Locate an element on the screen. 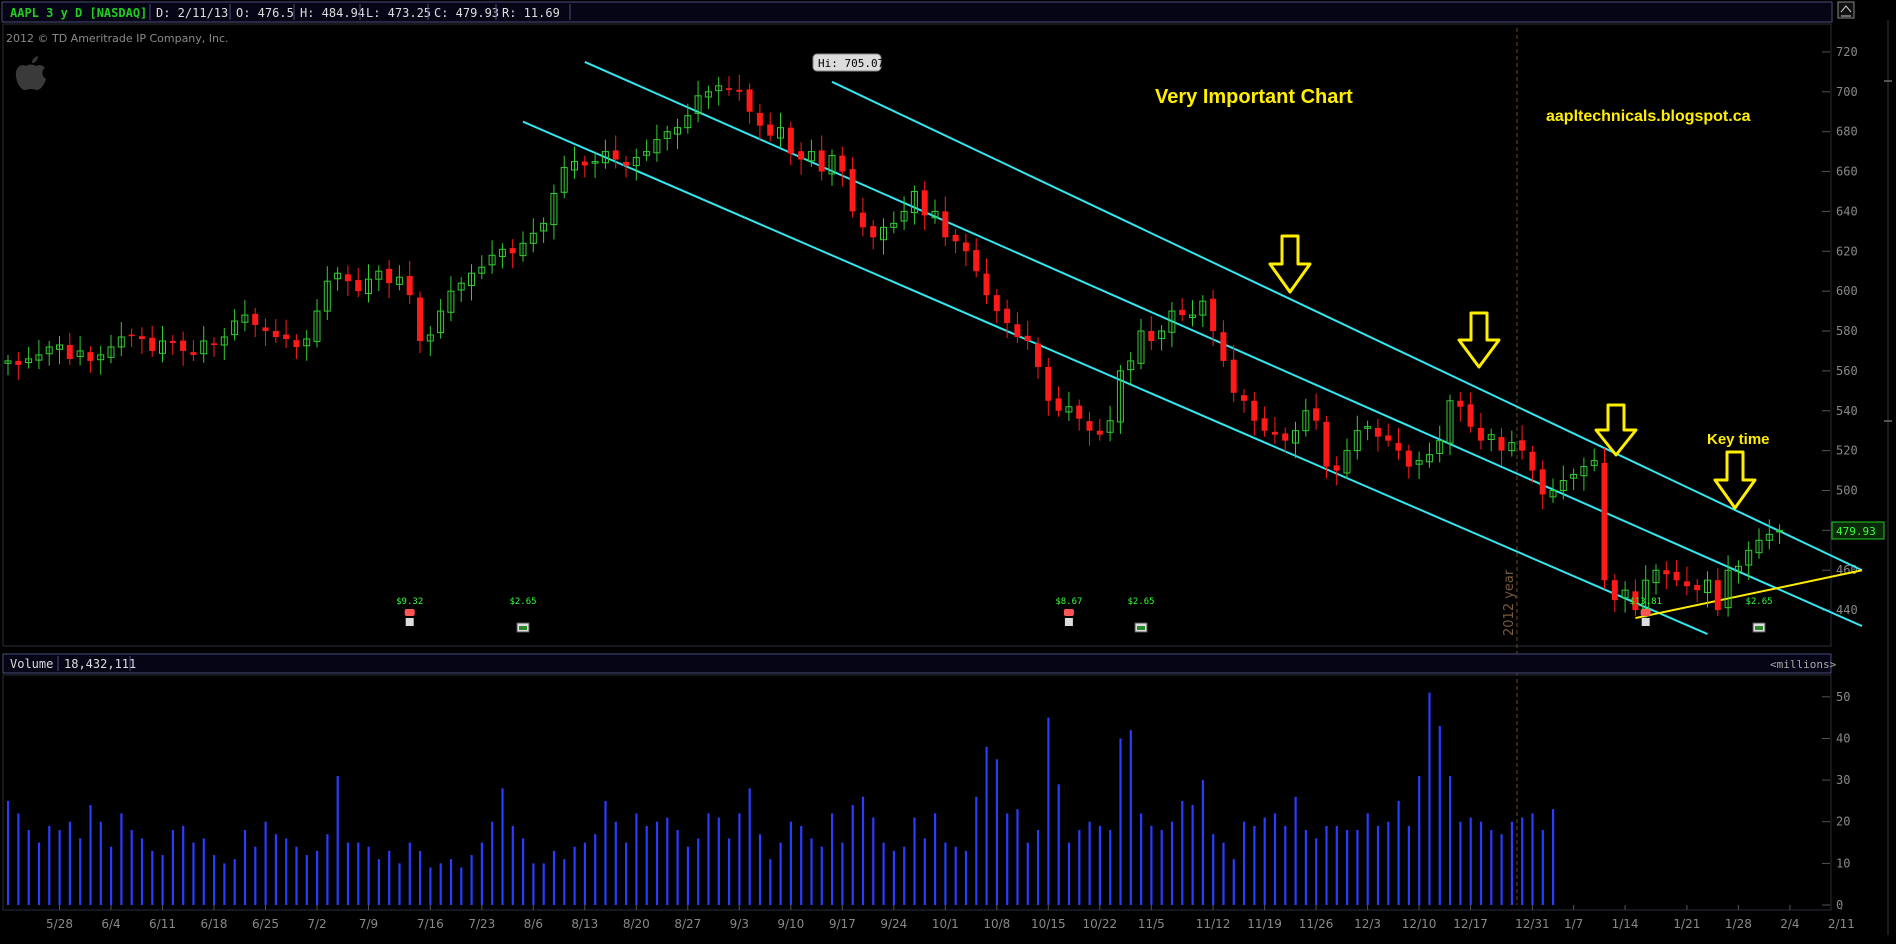 This screenshot has height=944, width=1896. high-marker-label: Hi: 705.07 is located at coordinates (851, 63).